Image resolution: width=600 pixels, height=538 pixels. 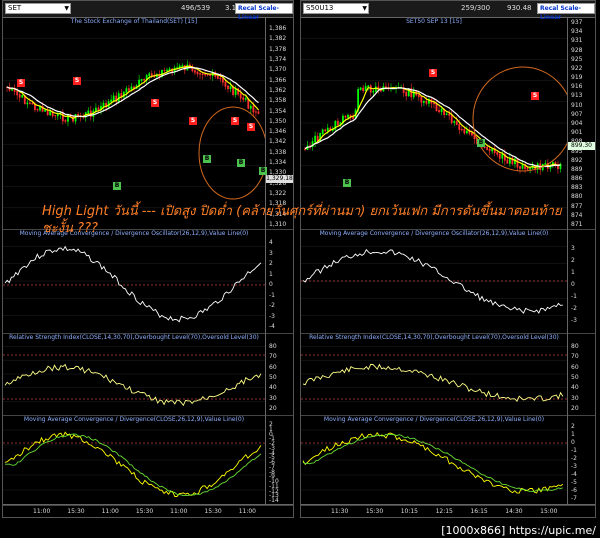 I want to click on macd-tick-label: -2, so click(x=574, y=458).